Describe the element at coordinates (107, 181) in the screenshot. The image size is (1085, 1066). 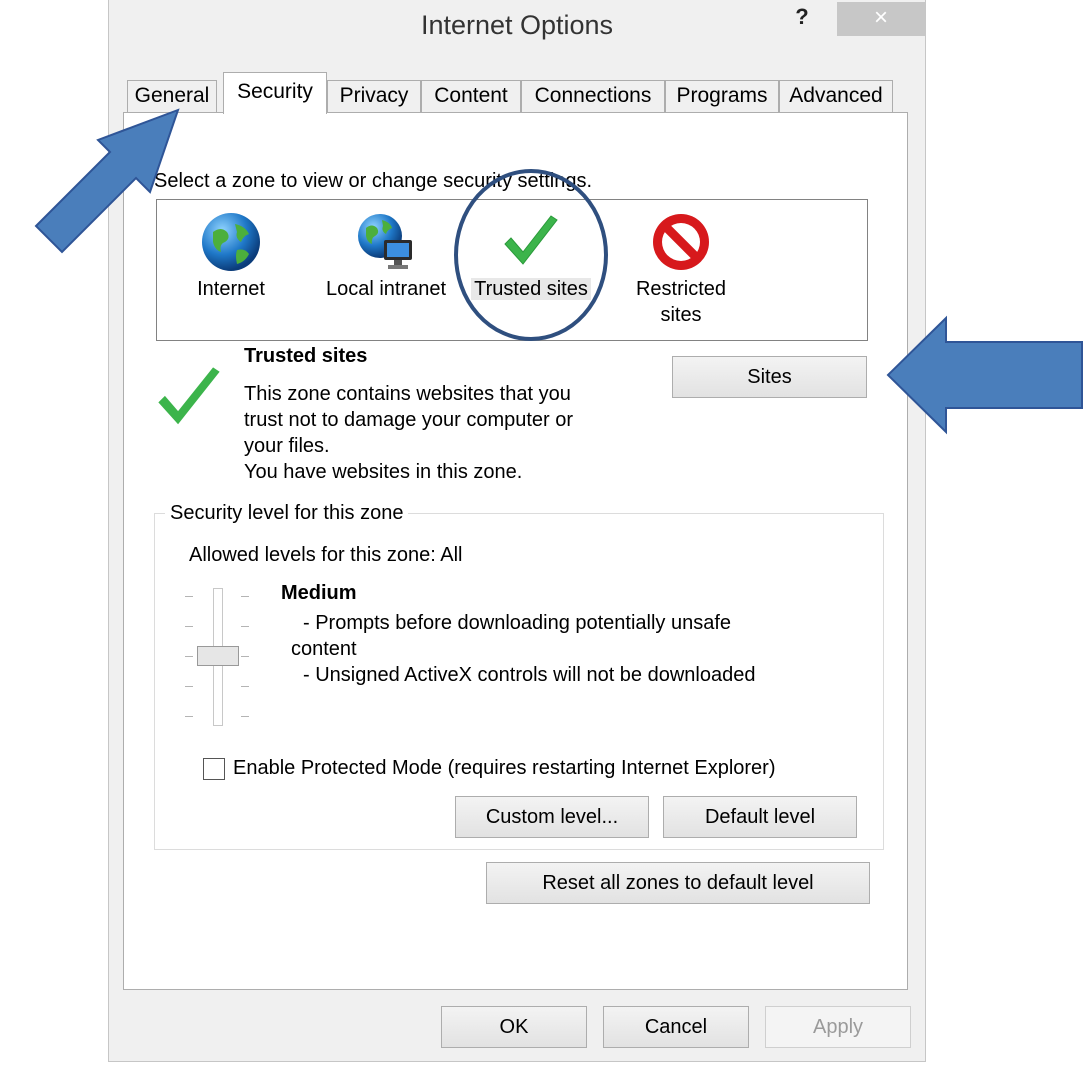
I see `arrow-to-security-tab` at that location.